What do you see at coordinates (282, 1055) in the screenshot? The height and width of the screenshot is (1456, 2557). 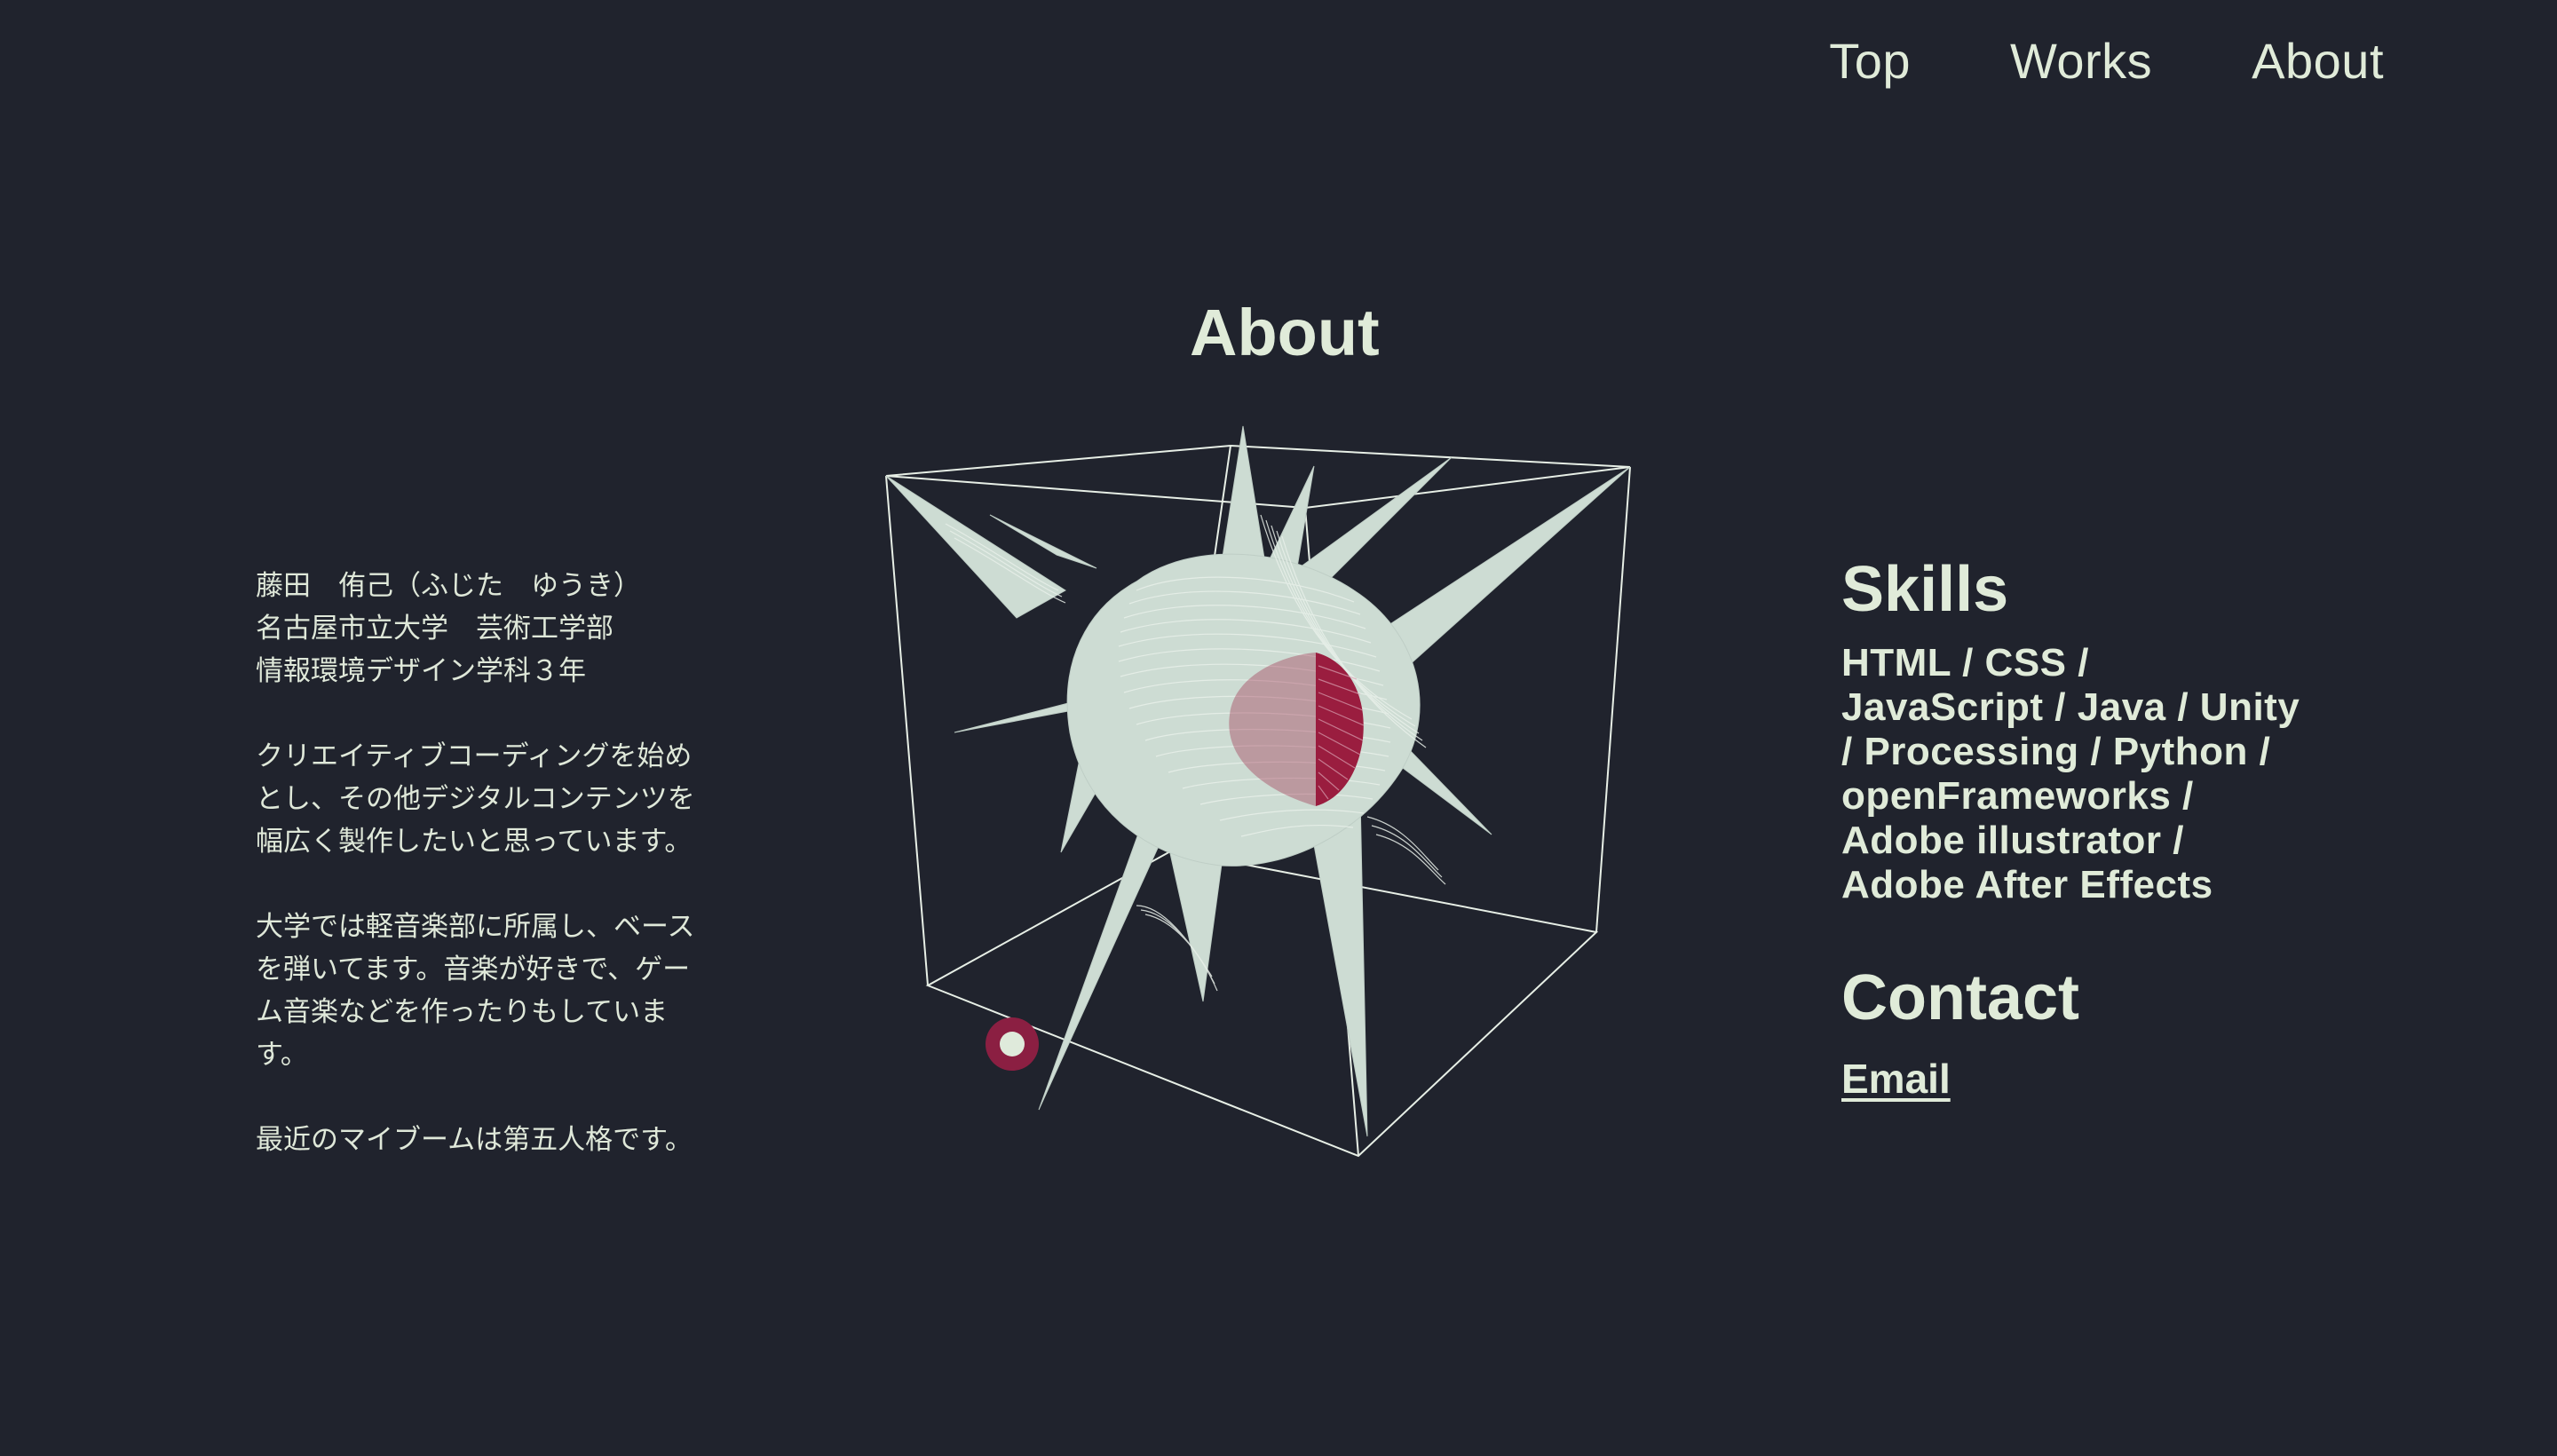 I see `bio-line: す。` at bounding box center [282, 1055].